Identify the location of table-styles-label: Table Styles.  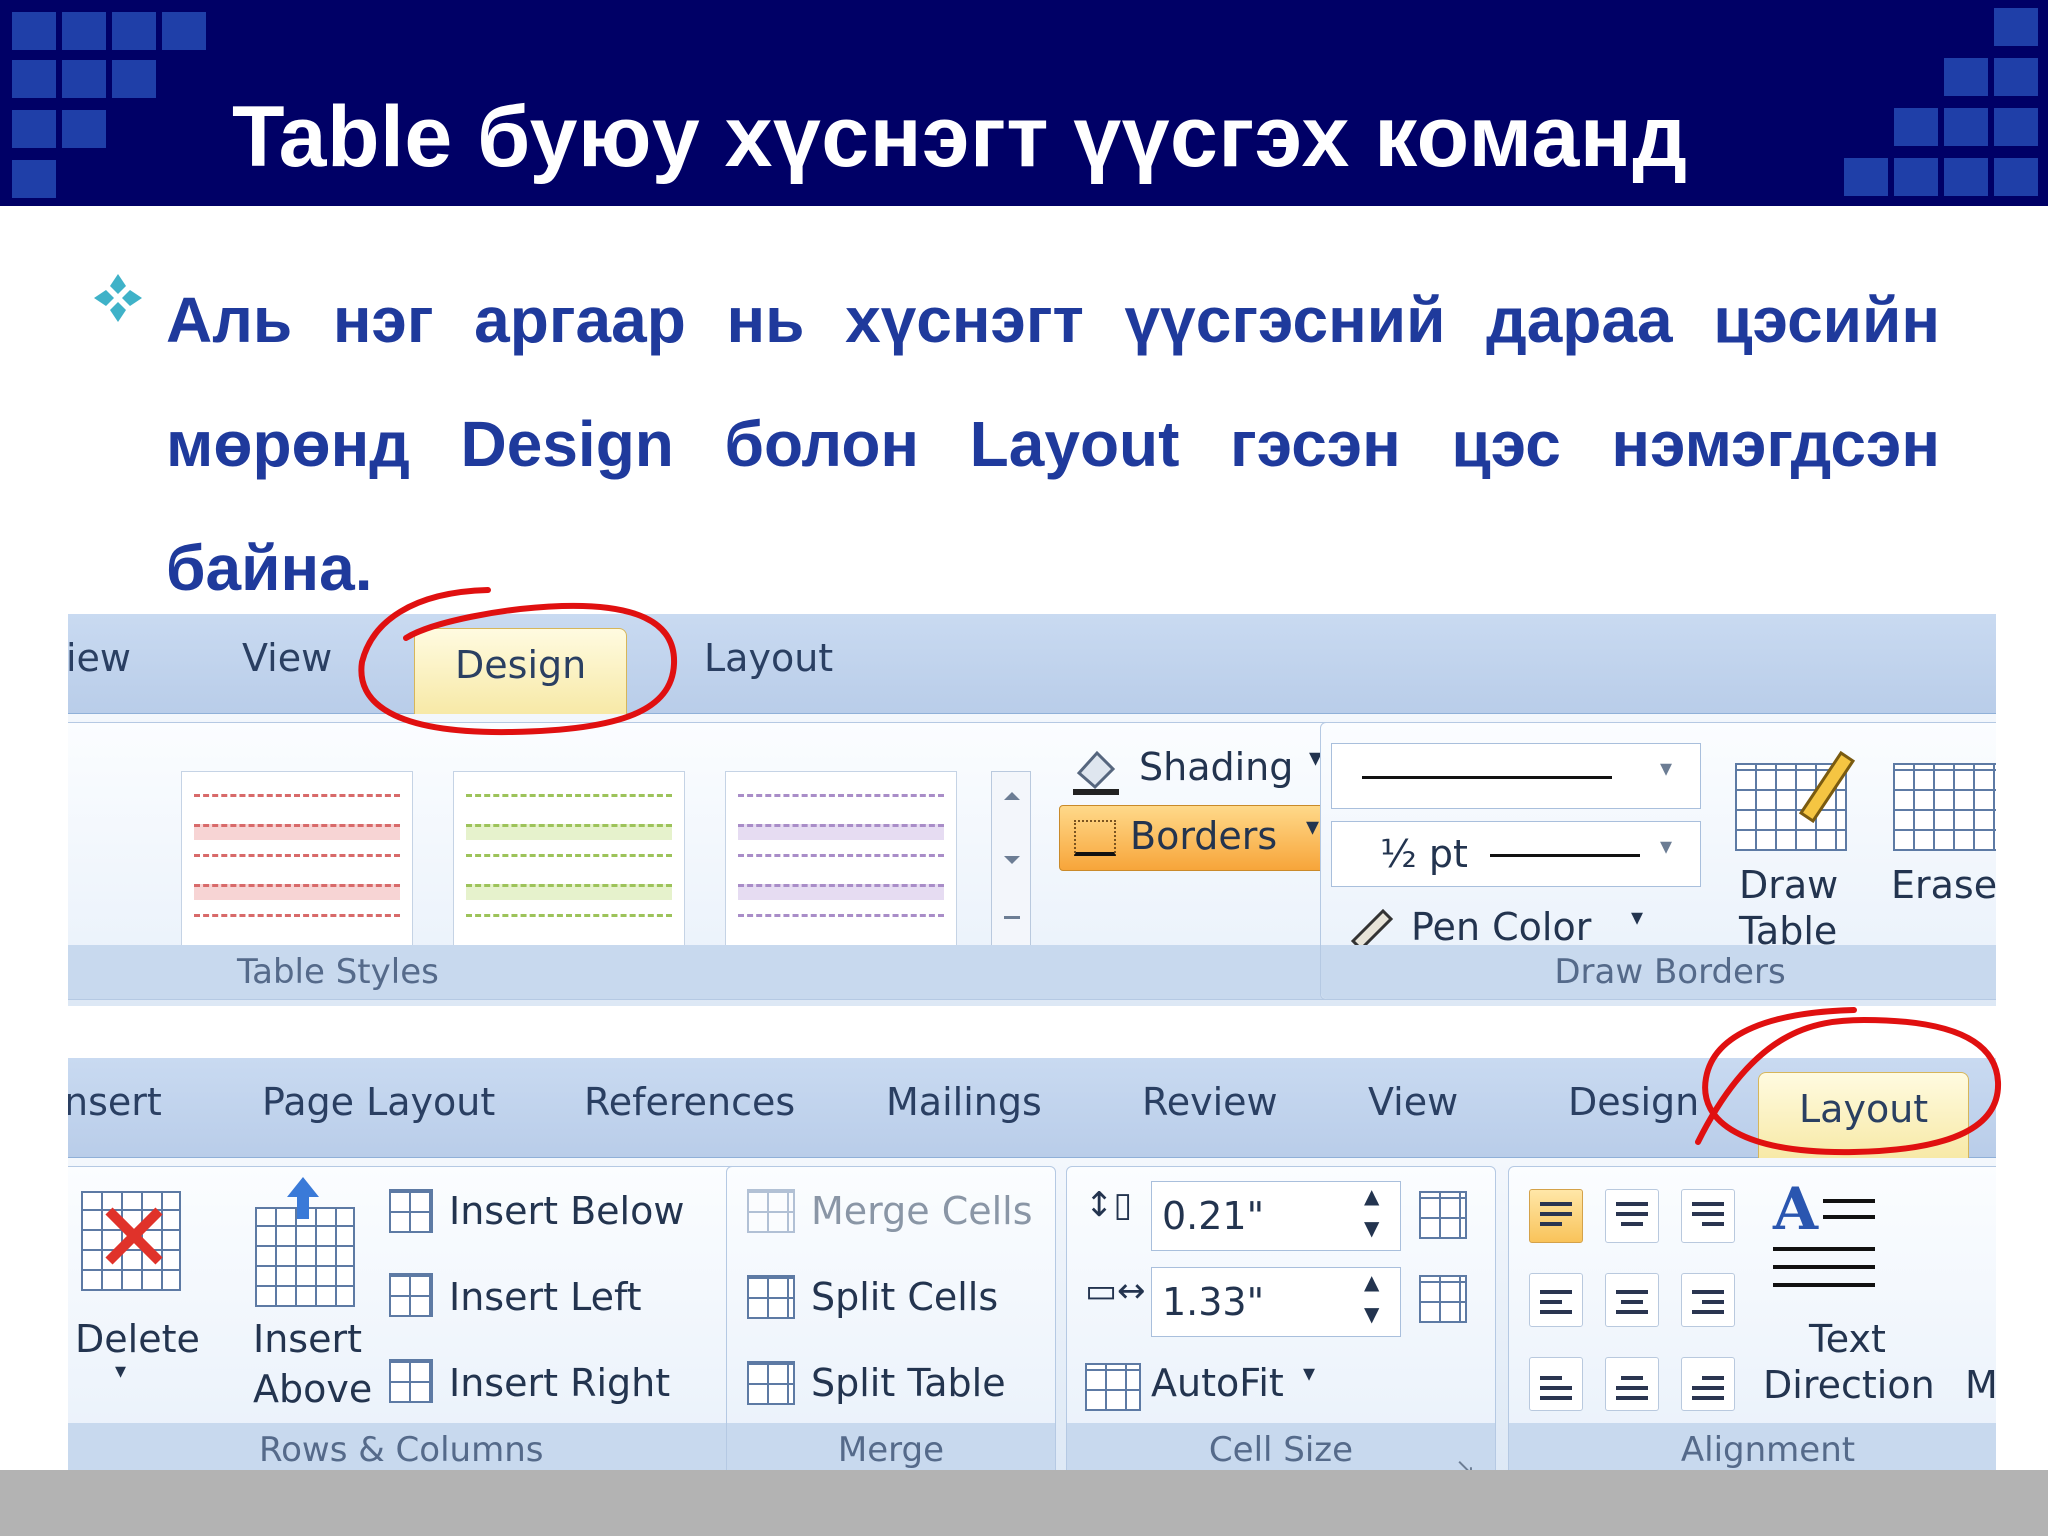
(715, 972).